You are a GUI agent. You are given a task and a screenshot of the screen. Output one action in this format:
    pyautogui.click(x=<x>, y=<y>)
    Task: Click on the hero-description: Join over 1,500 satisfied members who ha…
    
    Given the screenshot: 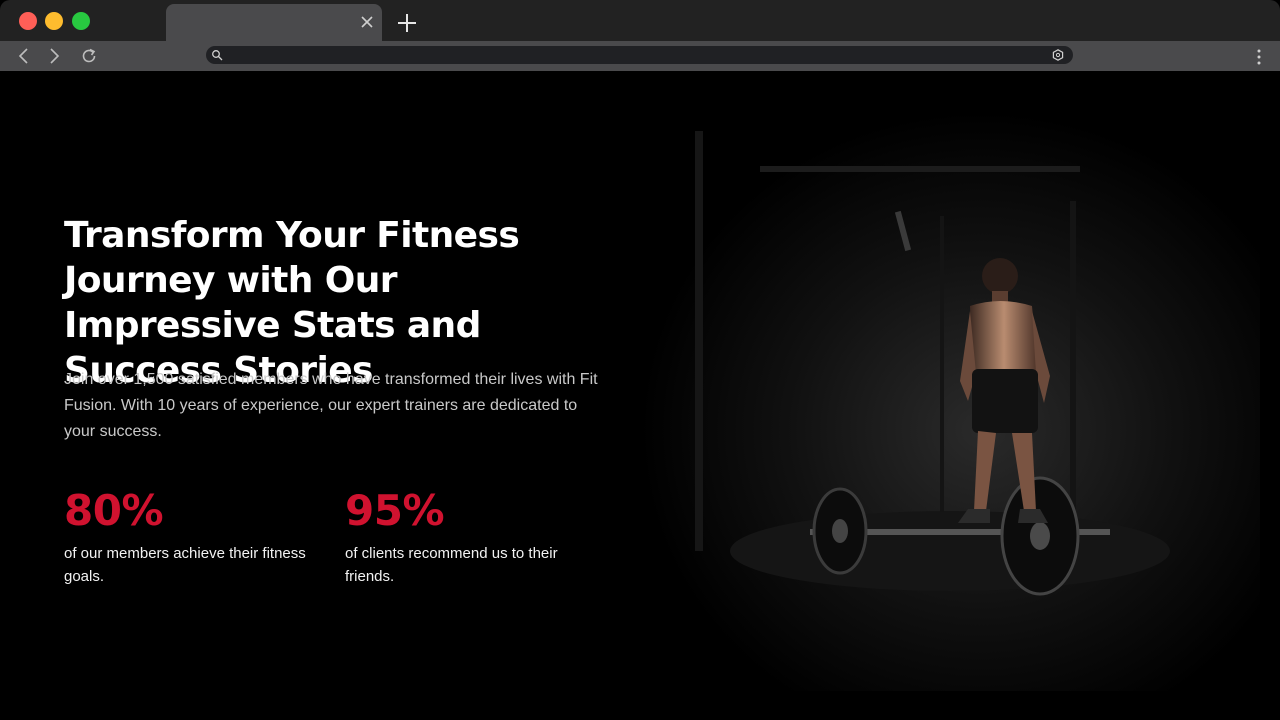 What is the action you would take?
    pyautogui.click(x=331, y=405)
    